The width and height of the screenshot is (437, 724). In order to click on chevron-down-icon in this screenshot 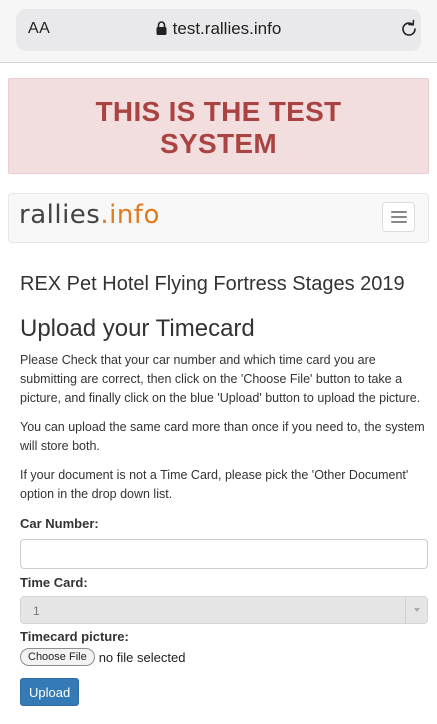, I will do `click(416, 610)`.